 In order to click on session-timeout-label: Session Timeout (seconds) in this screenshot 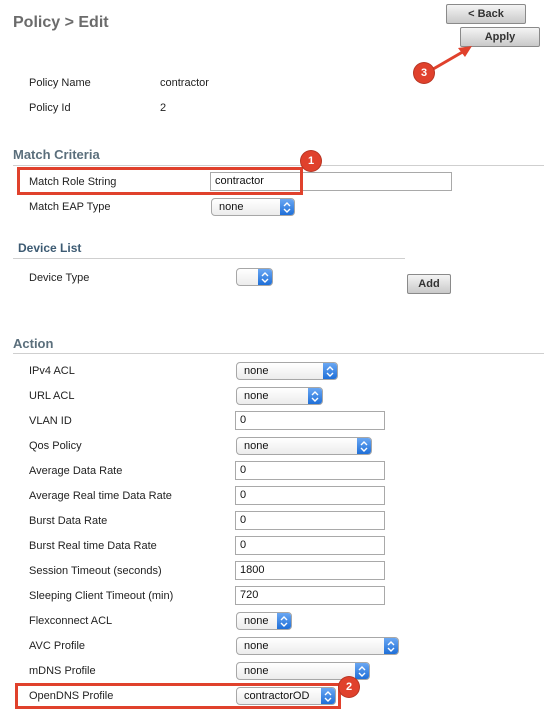, I will do `click(95, 571)`.